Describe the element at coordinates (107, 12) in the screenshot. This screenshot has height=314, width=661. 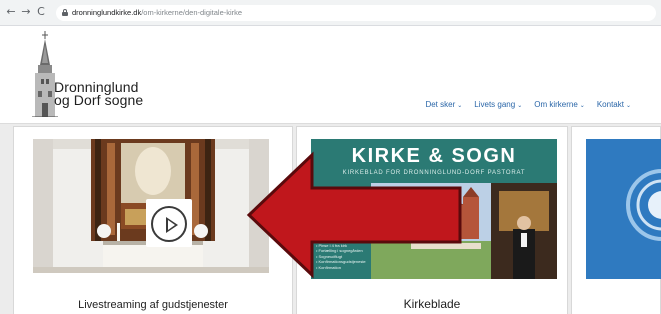
I see `url-domain: dronninglundkirke.dk` at that location.